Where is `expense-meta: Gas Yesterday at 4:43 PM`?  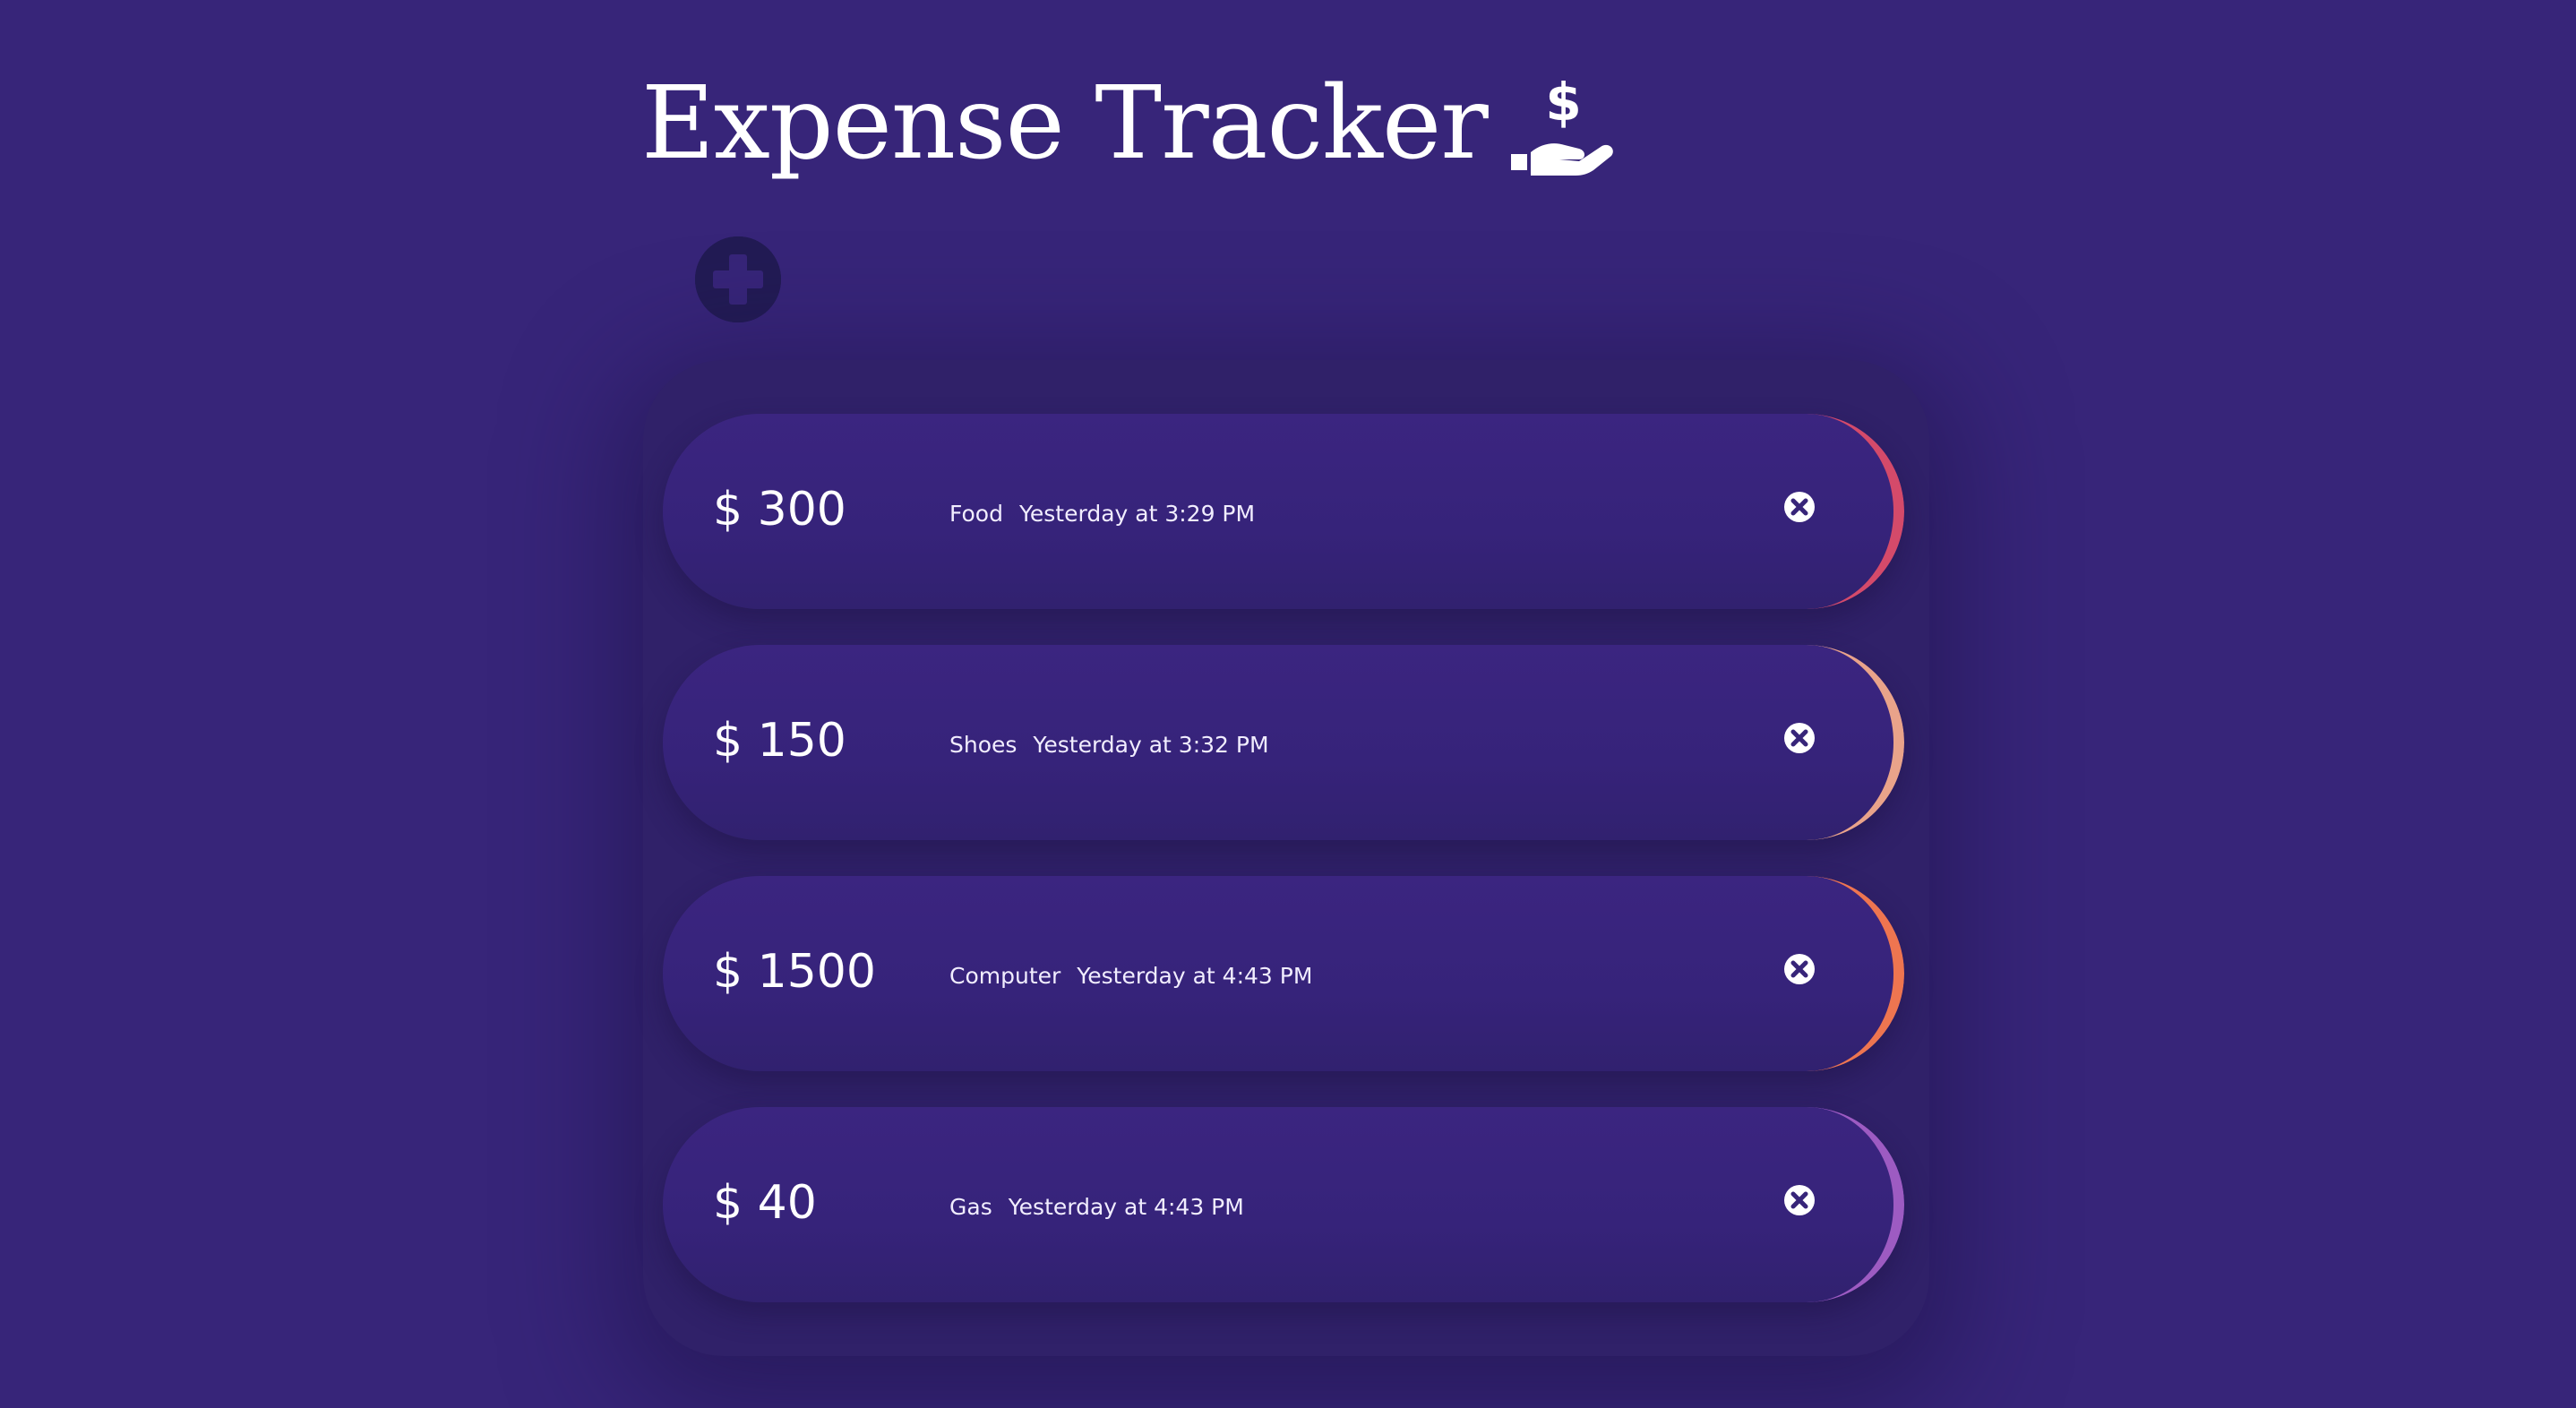
expense-meta: Gas Yesterday at 4:43 PM is located at coordinates (1096, 1207).